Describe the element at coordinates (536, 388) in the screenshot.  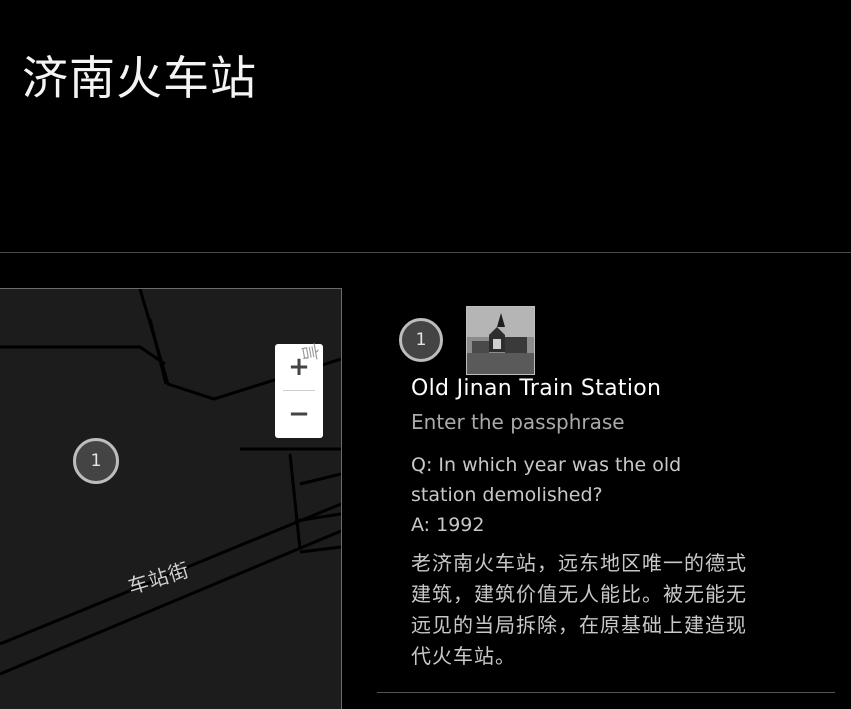
I see `poi-title: Old Jinan Train Station` at that location.